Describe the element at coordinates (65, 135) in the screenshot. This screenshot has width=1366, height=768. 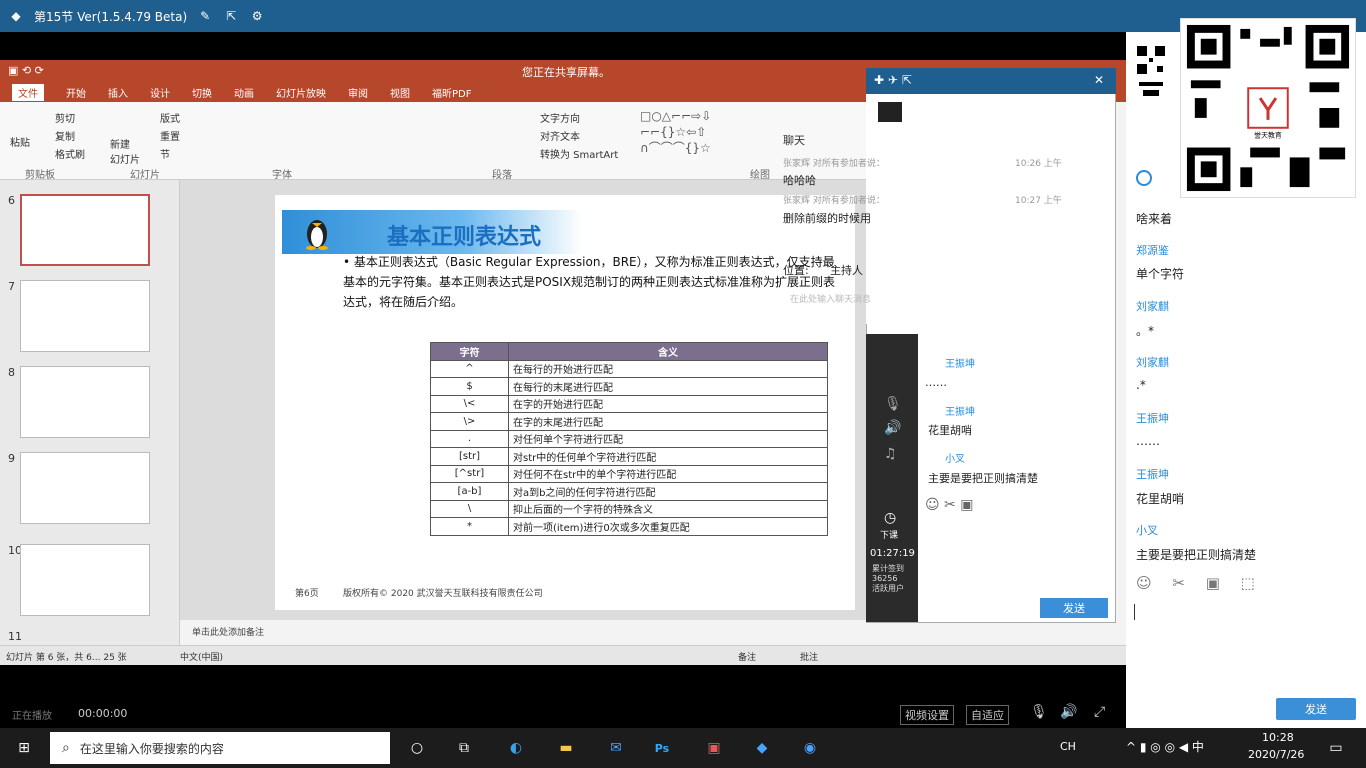
I see `copy-button: 复制` at that location.